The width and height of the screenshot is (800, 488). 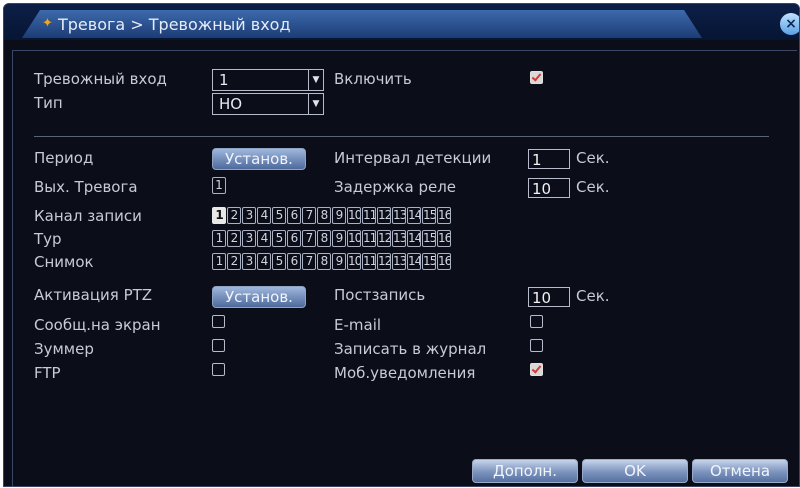 What do you see at coordinates (268, 104) in the screenshot?
I see `type-select: НО ▼` at bounding box center [268, 104].